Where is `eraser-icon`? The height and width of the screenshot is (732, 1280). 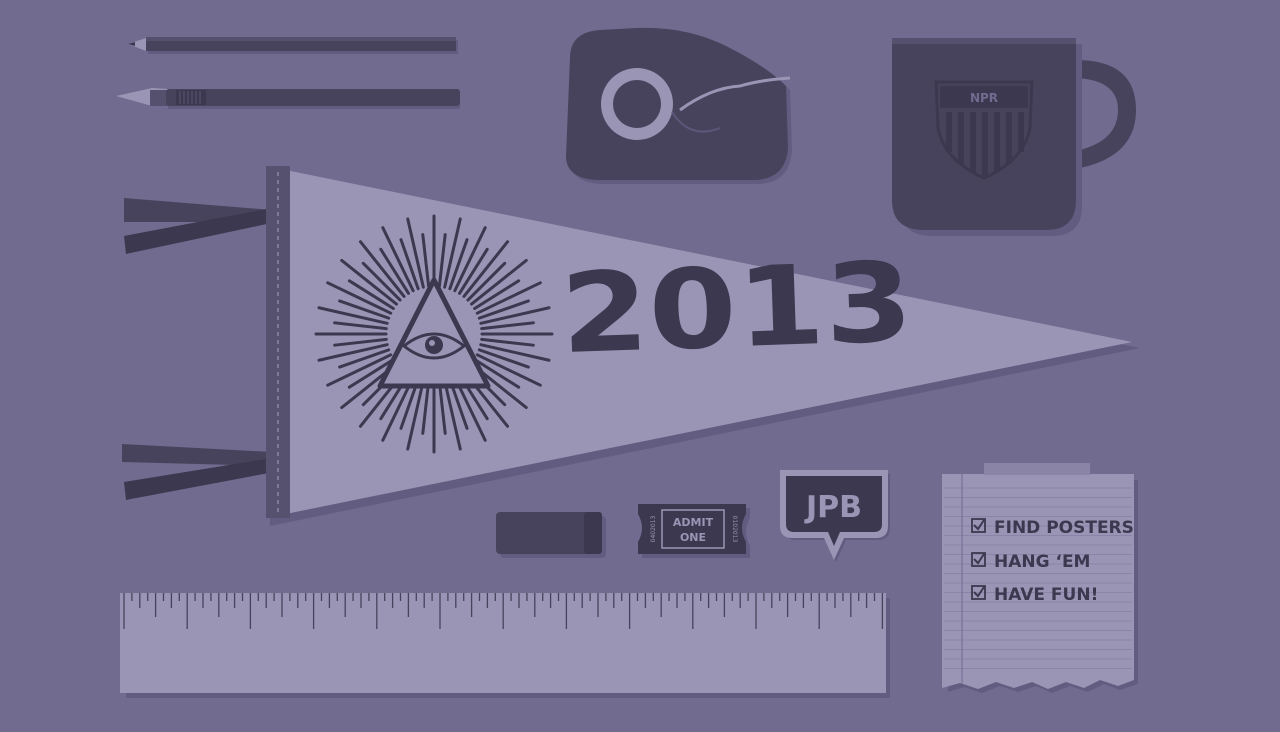 eraser-icon is located at coordinates (551, 535).